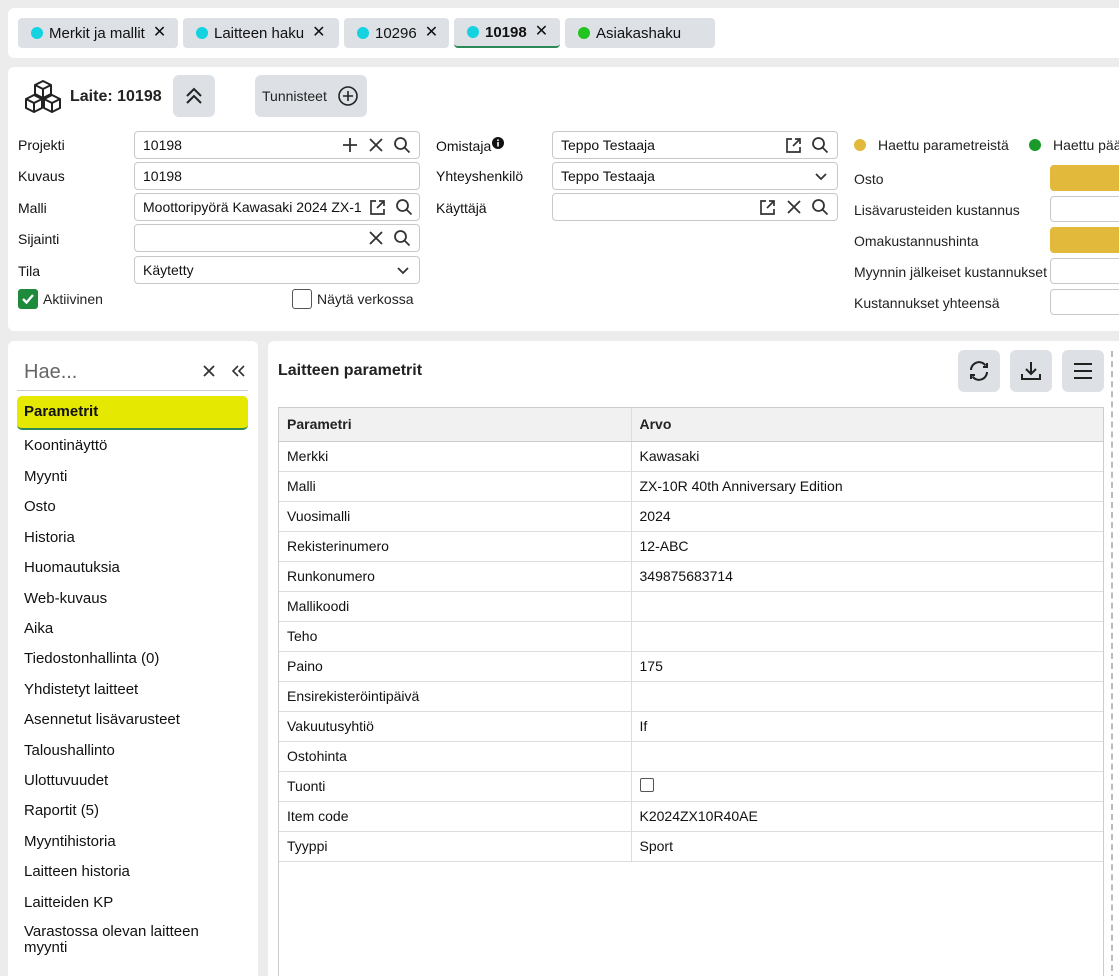 This screenshot has height=976, width=1119. Describe the element at coordinates (1084, 271) in the screenshot. I see `cost-field-myynnin-jalkeiset` at that location.